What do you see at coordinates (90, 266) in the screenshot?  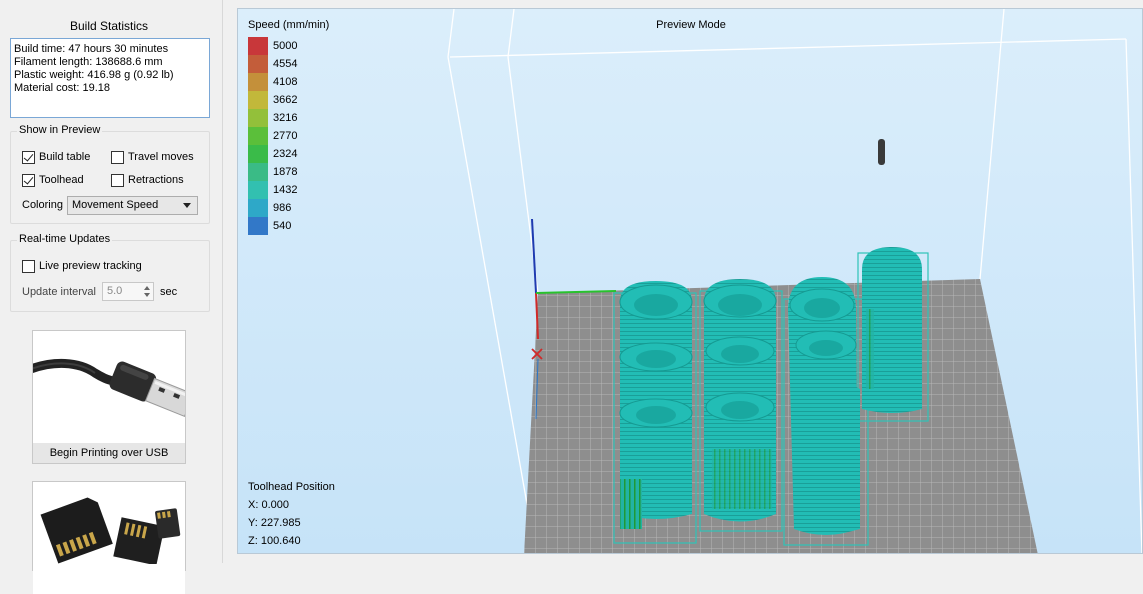 I see `live-preview-label: Live preview tracking` at bounding box center [90, 266].